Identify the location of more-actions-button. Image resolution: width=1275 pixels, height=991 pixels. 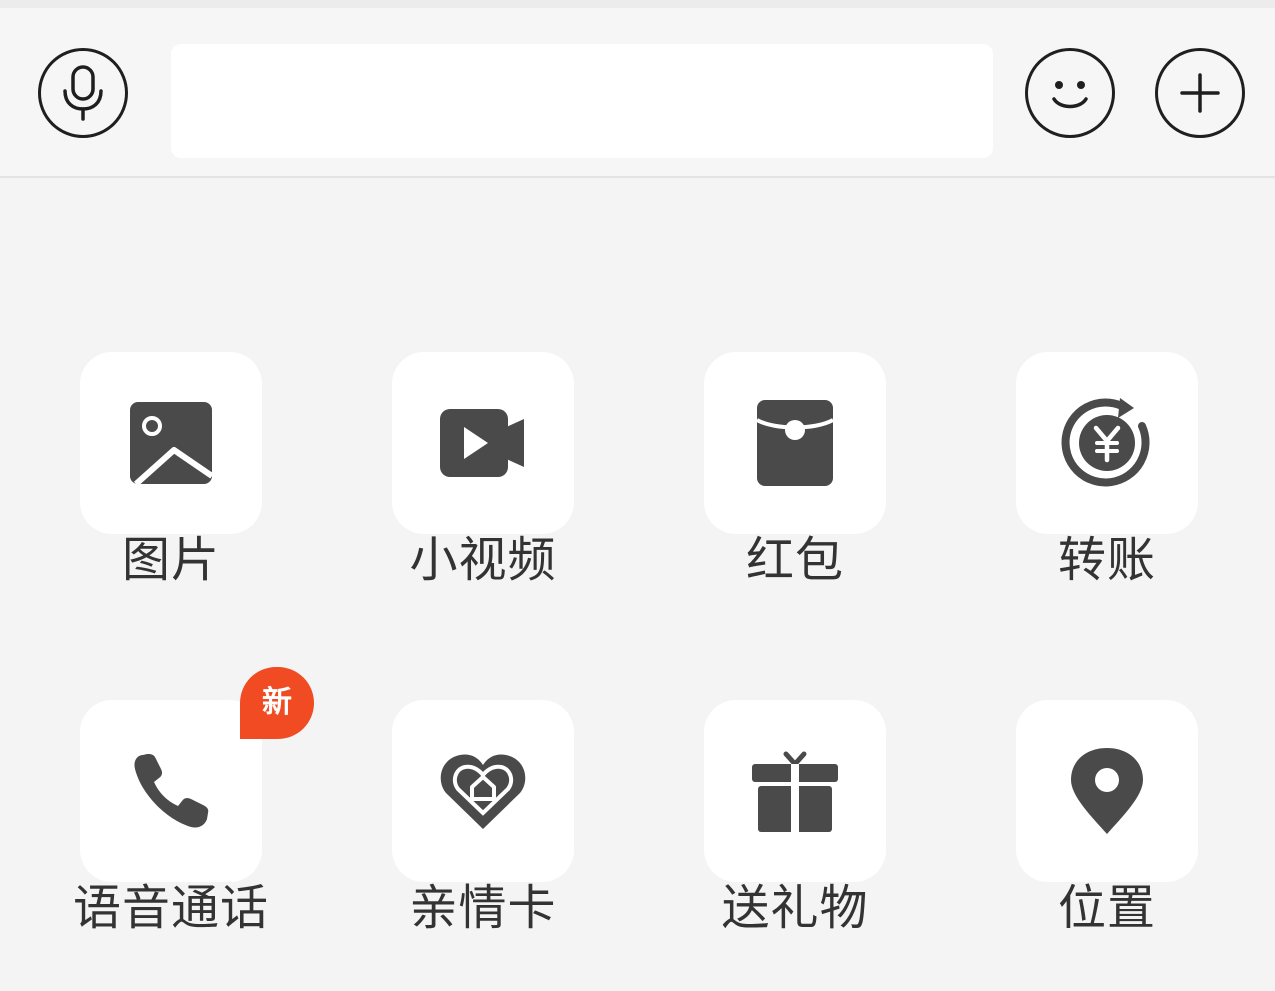
(1200, 93).